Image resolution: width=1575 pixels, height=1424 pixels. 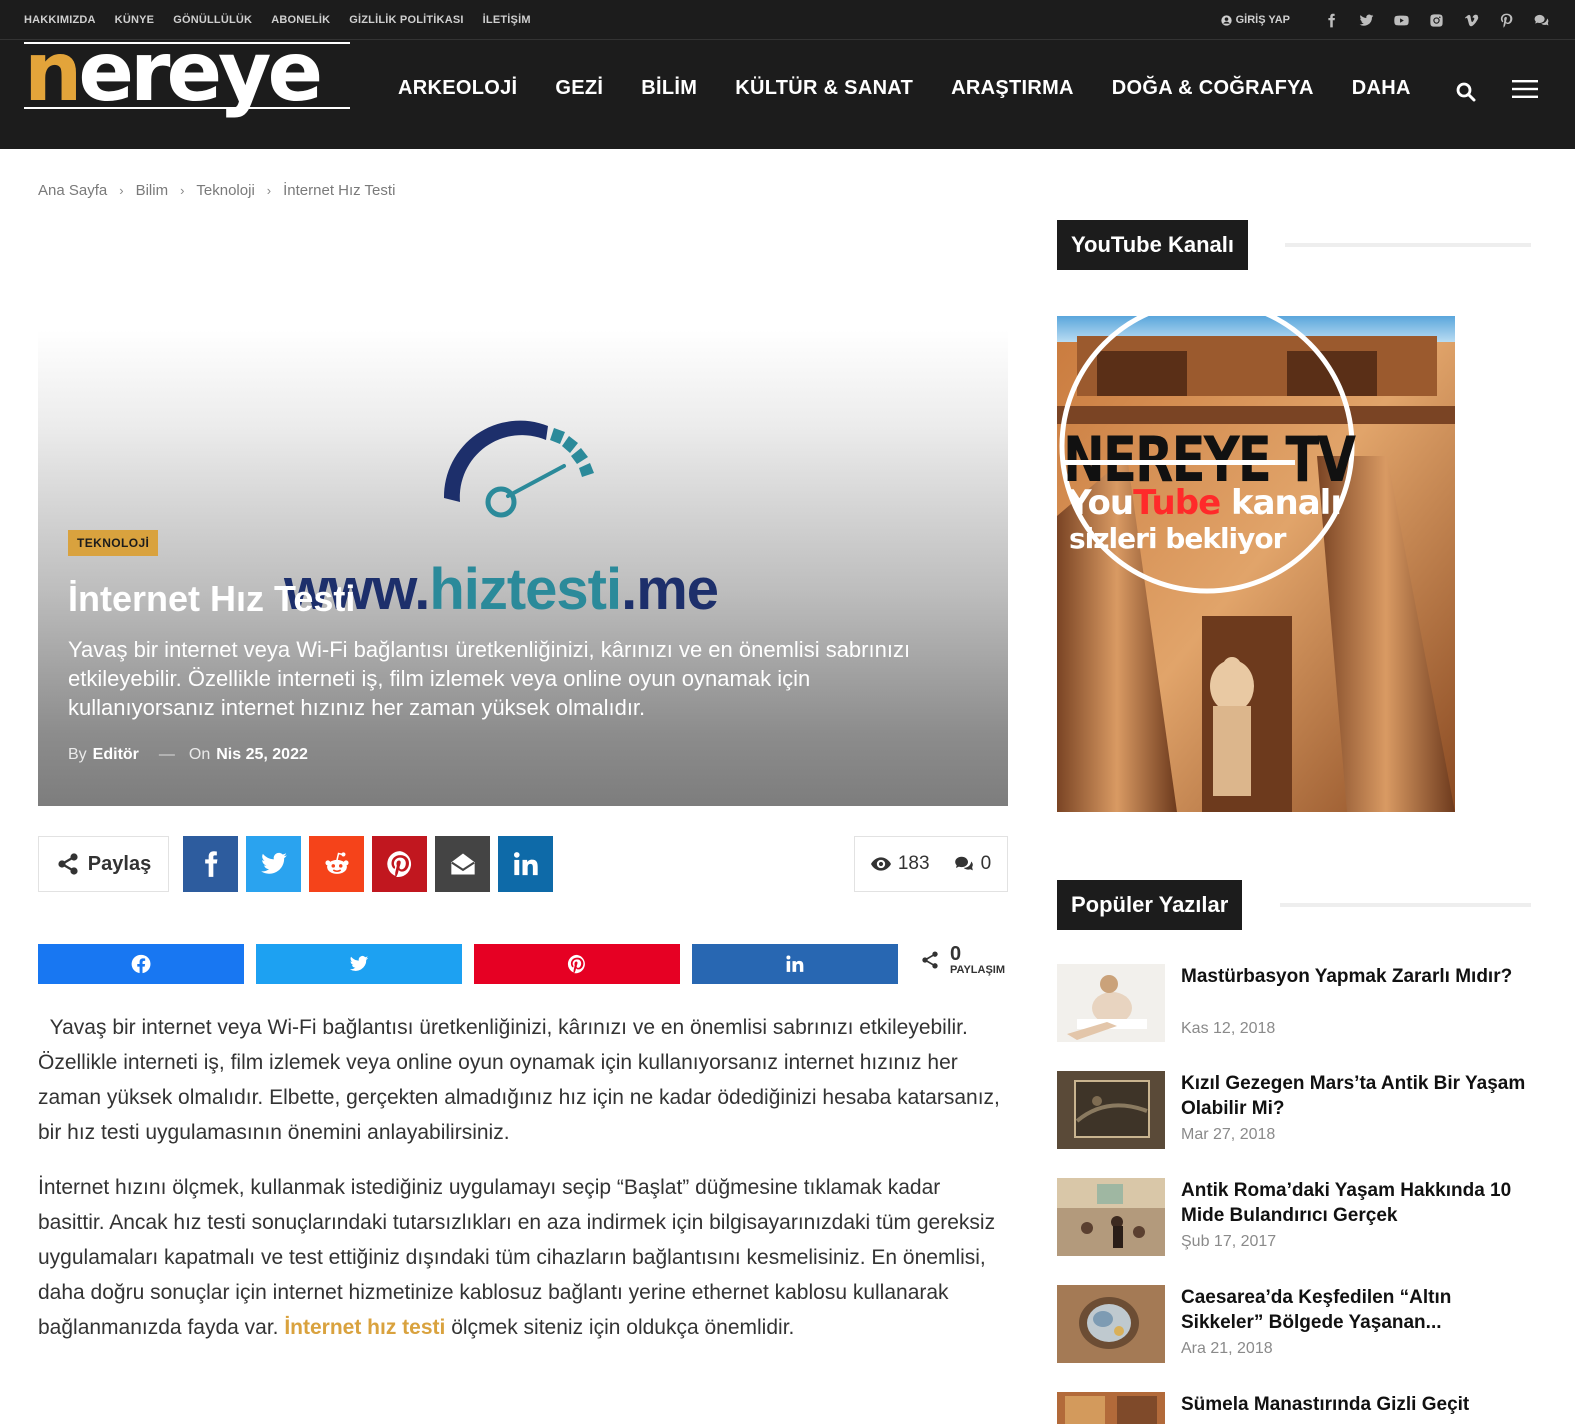 What do you see at coordinates (577, 964) in the screenshot?
I see `share2-pinterest-button` at bounding box center [577, 964].